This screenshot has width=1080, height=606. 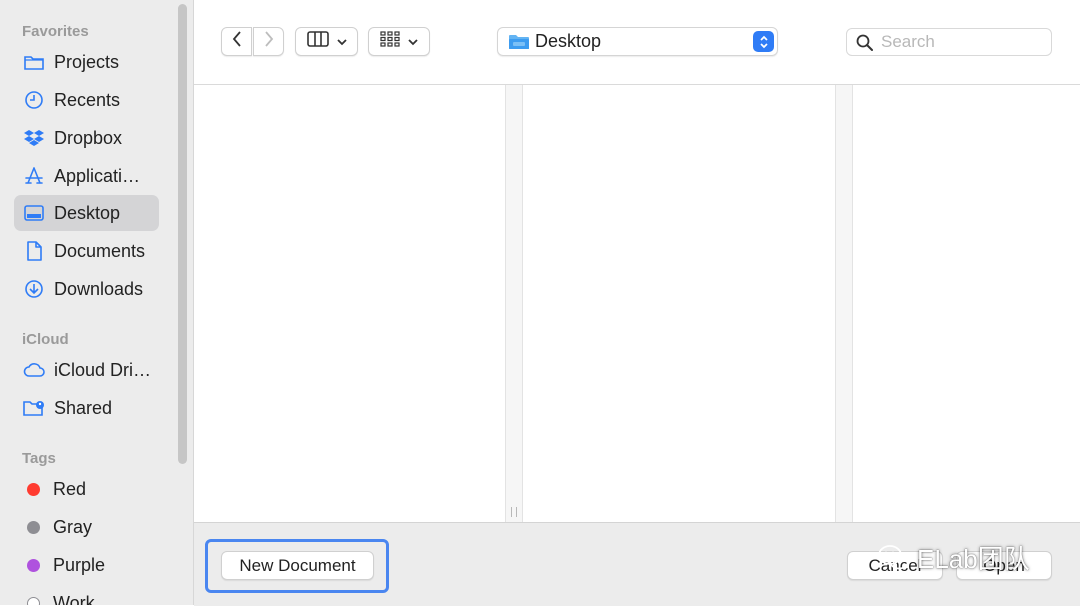 I want to click on toolbar: Desktop, so click(x=637, y=42).